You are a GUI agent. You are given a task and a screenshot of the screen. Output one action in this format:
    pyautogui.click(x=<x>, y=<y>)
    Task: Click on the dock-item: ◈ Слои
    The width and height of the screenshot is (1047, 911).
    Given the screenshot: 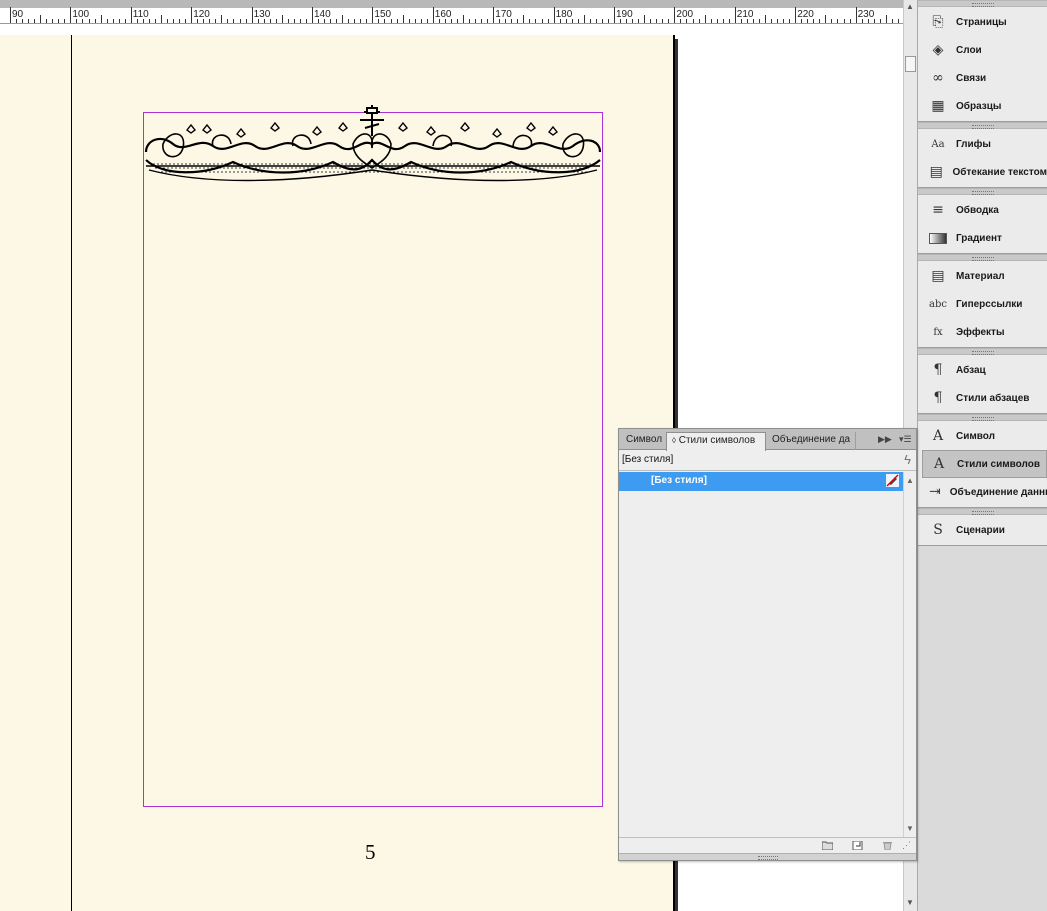 What is the action you would take?
    pyautogui.click(x=982, y=50)
    